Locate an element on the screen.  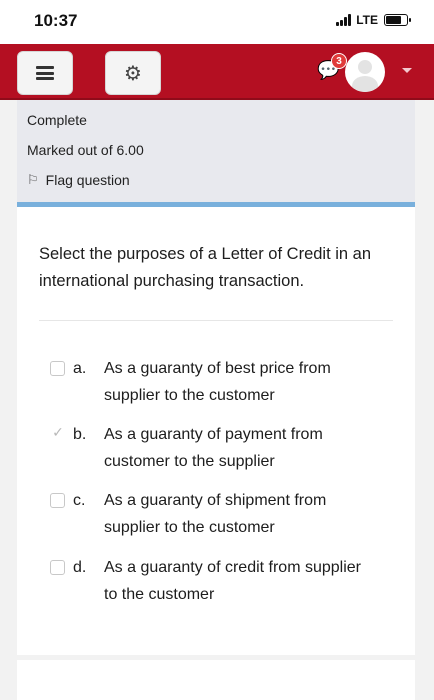
gear-icon: ⚙ is located at coordinates (133, 73).